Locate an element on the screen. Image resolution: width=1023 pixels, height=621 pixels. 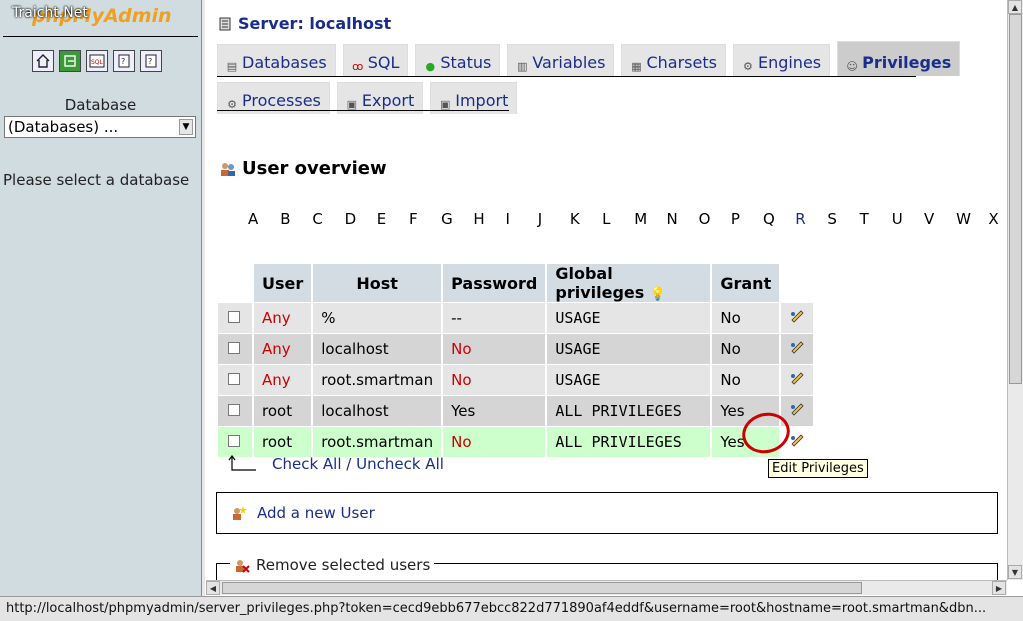
horizontal-scroll-thumb is located at coordinates (542, 588).